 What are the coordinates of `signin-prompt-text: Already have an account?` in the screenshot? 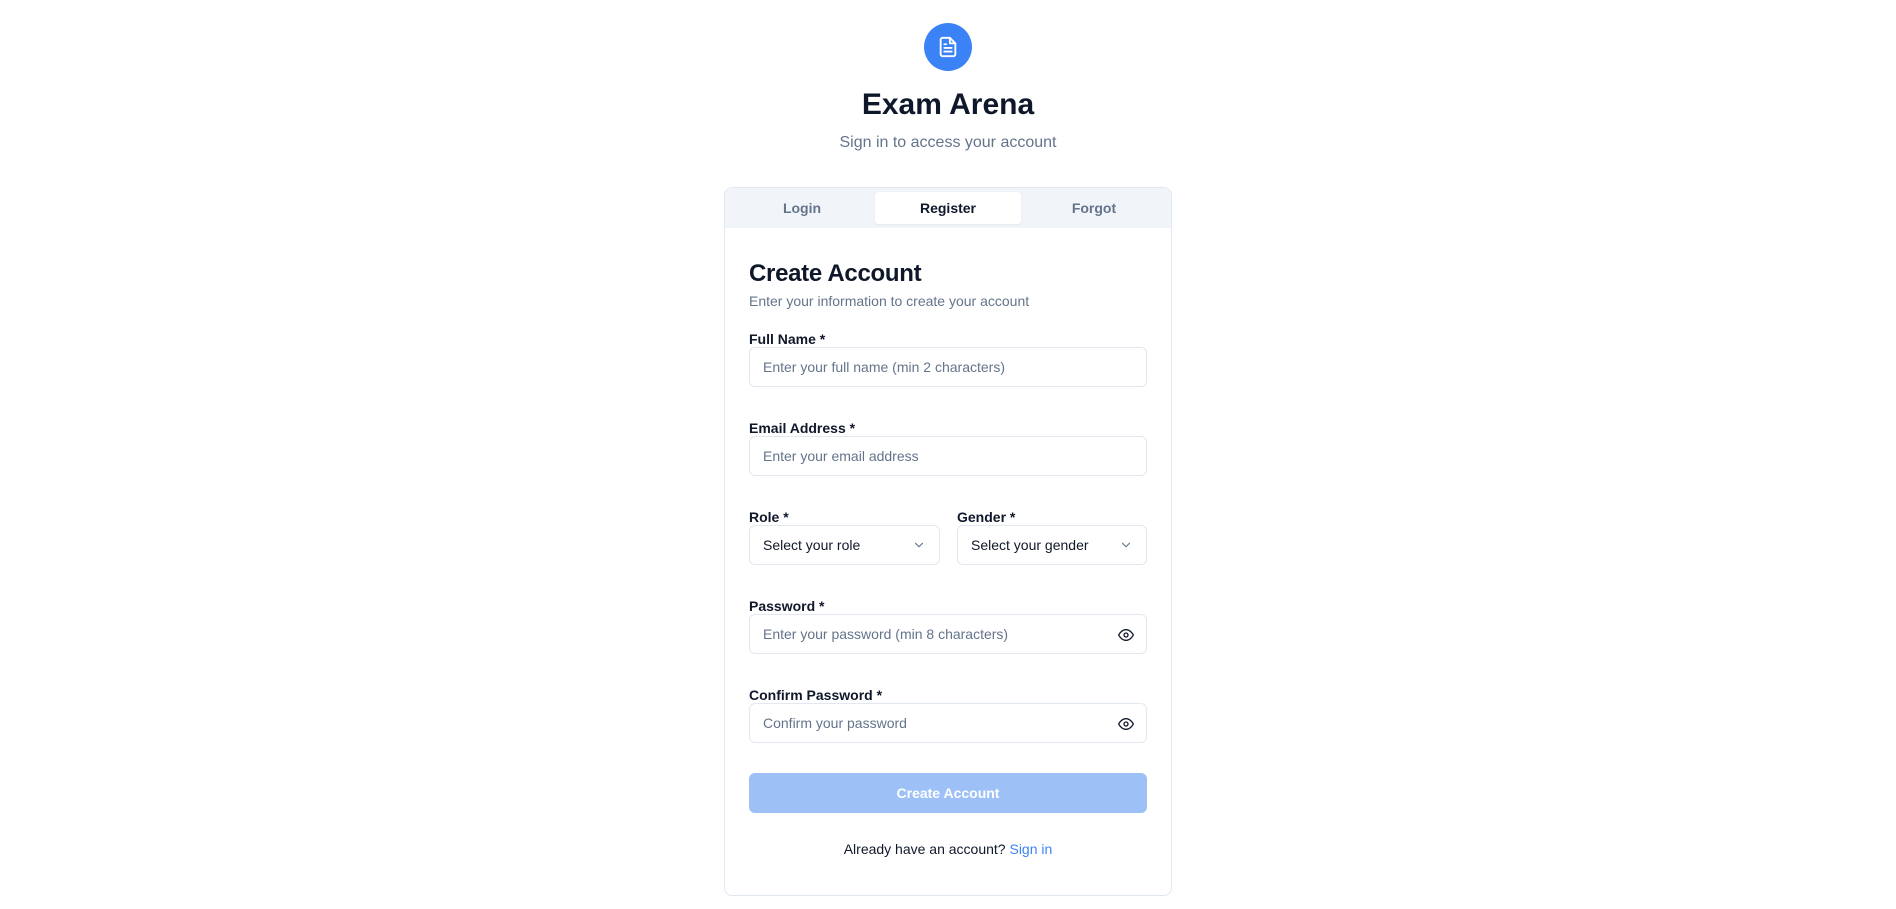 It's located at (924, 849).